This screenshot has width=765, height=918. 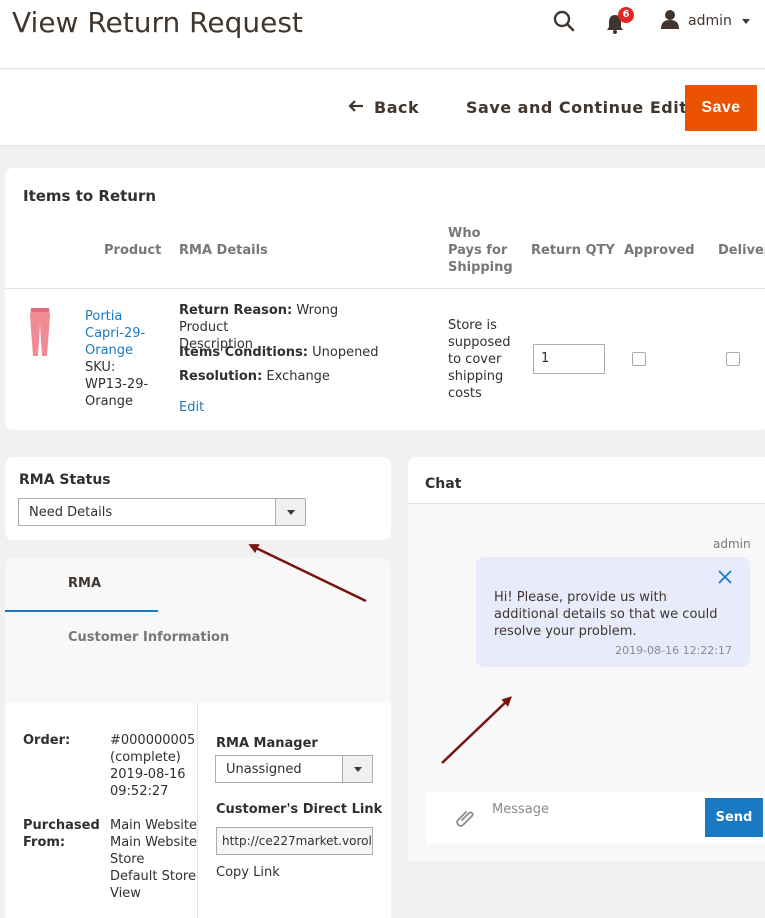 I want to click on order-time: 09:52:27, so click(x=139, y=791).